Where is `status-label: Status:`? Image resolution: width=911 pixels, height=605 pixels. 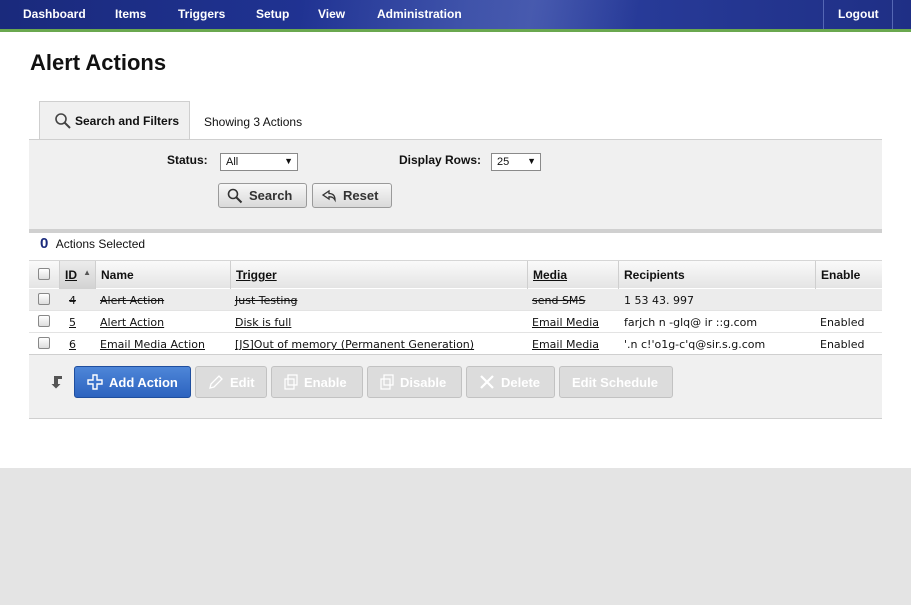 status-label: Status: is located at coordinates (187, 160).